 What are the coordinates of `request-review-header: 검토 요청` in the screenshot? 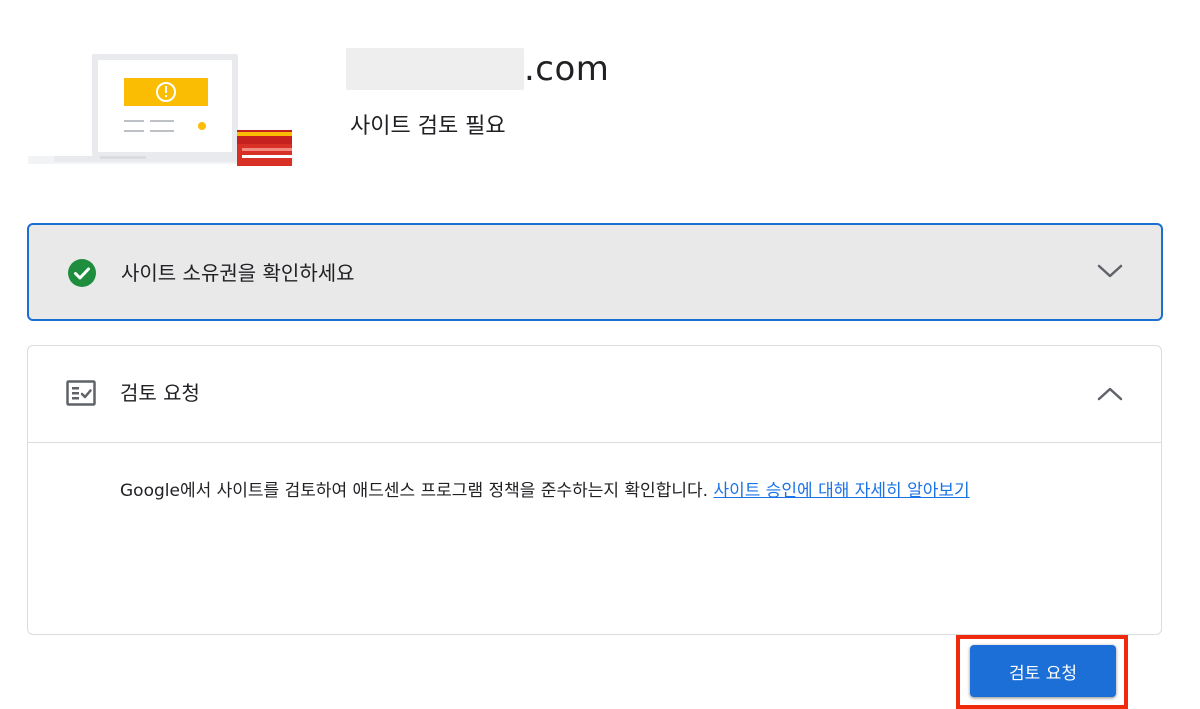 It's located at (594, 394).